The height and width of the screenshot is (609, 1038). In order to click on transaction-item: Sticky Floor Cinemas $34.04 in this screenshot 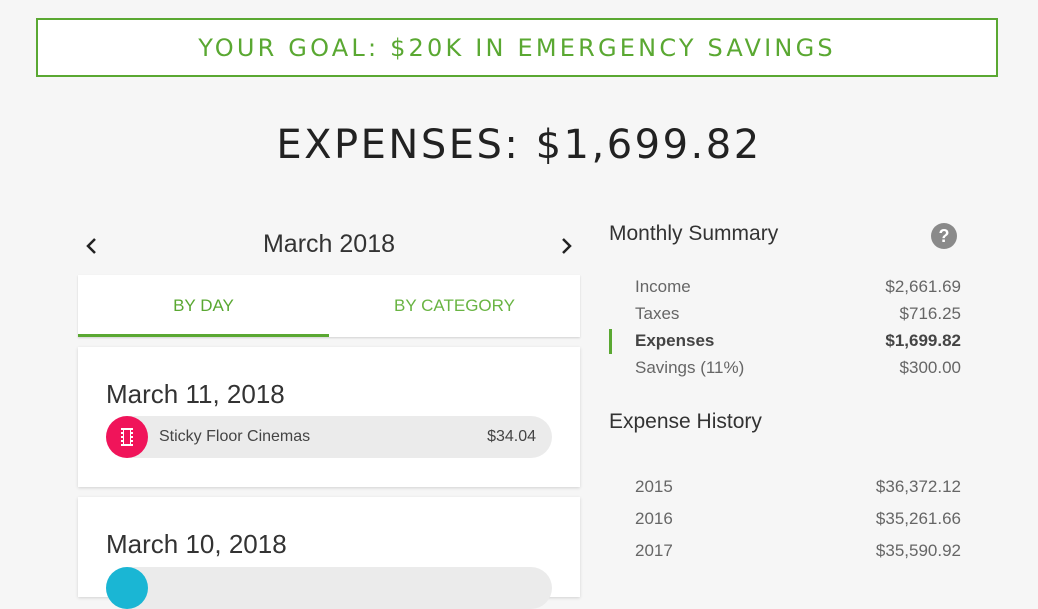, I will do `click(329, 437)`.